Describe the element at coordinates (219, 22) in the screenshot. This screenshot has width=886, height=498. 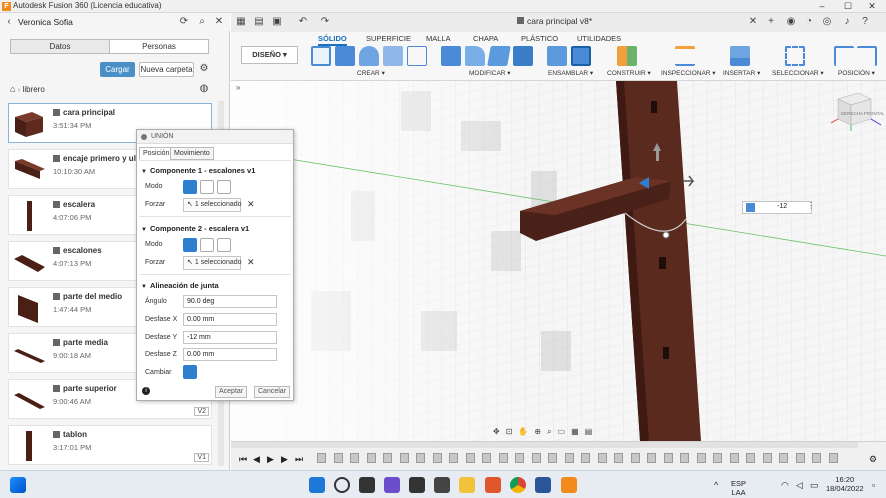
I see `close-panel-icon: ✕` at that location.